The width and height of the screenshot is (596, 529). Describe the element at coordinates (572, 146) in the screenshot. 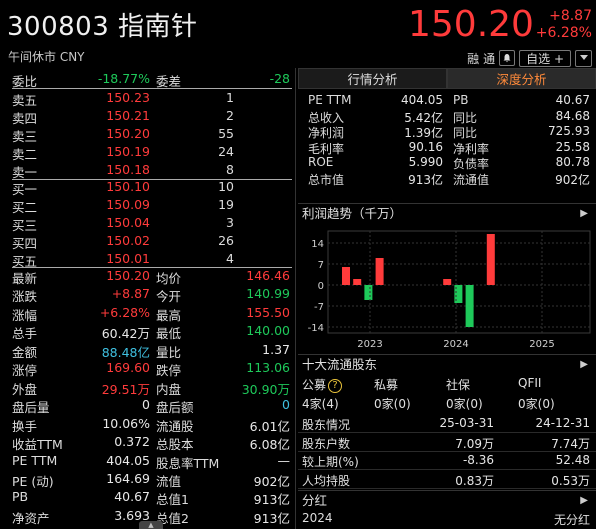

I see `fundamental-value: 25.58` at that location.